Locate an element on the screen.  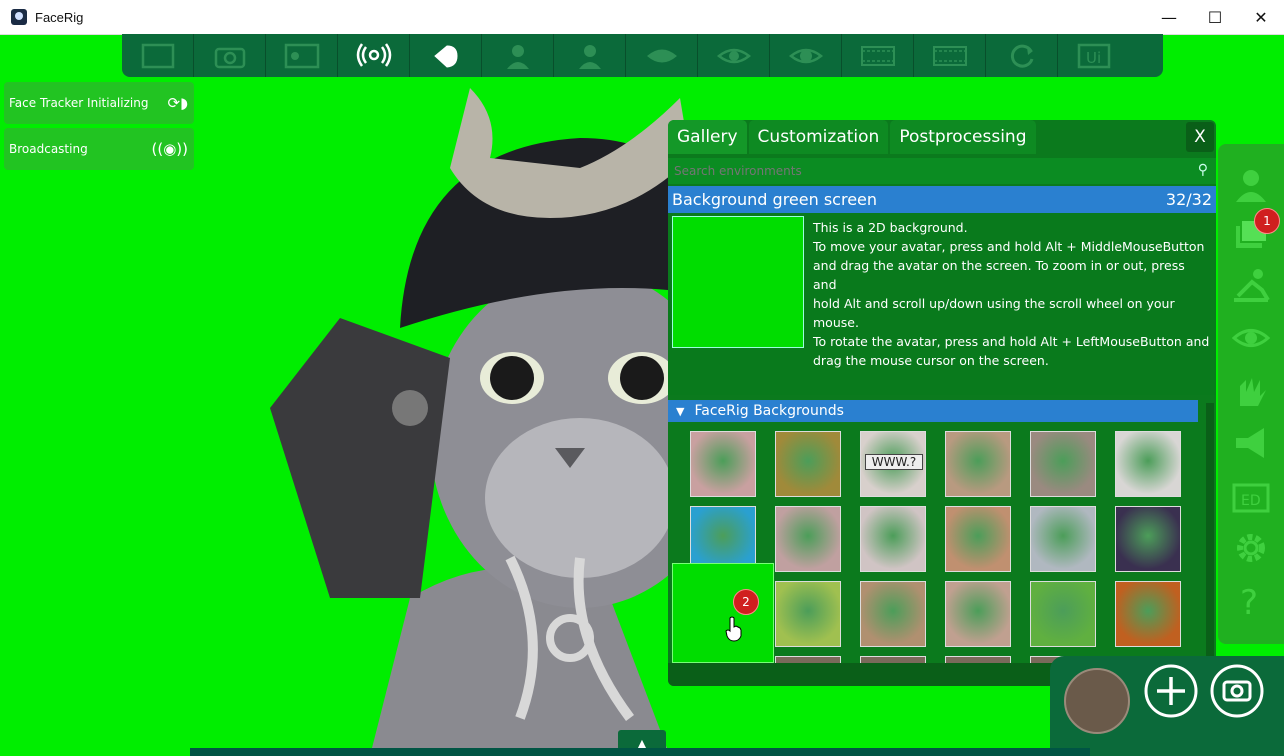
add-icon is located at coordinates (1171, 691).